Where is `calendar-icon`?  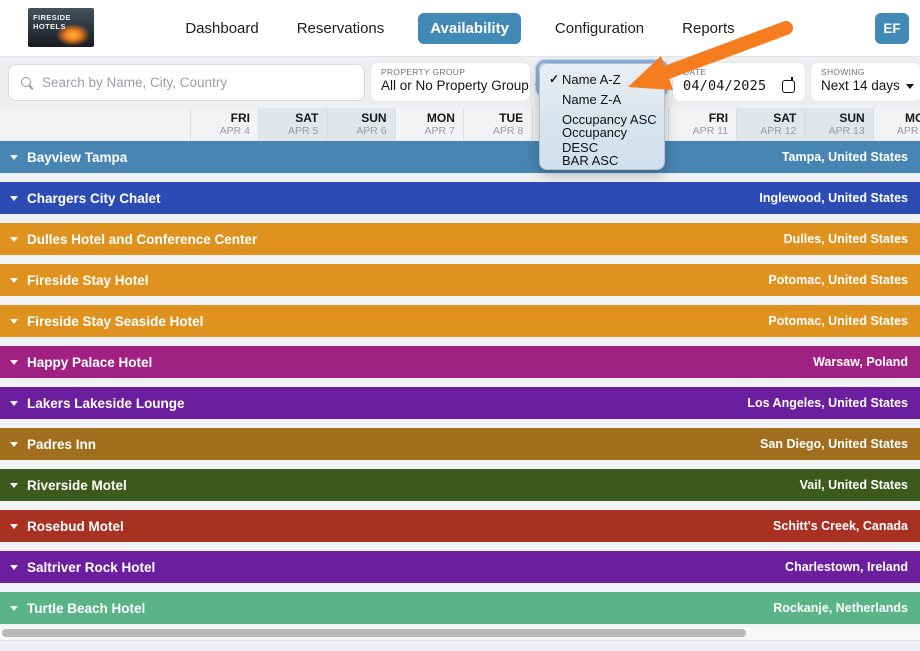
calendar-icon is located at coordinates (788, 84).